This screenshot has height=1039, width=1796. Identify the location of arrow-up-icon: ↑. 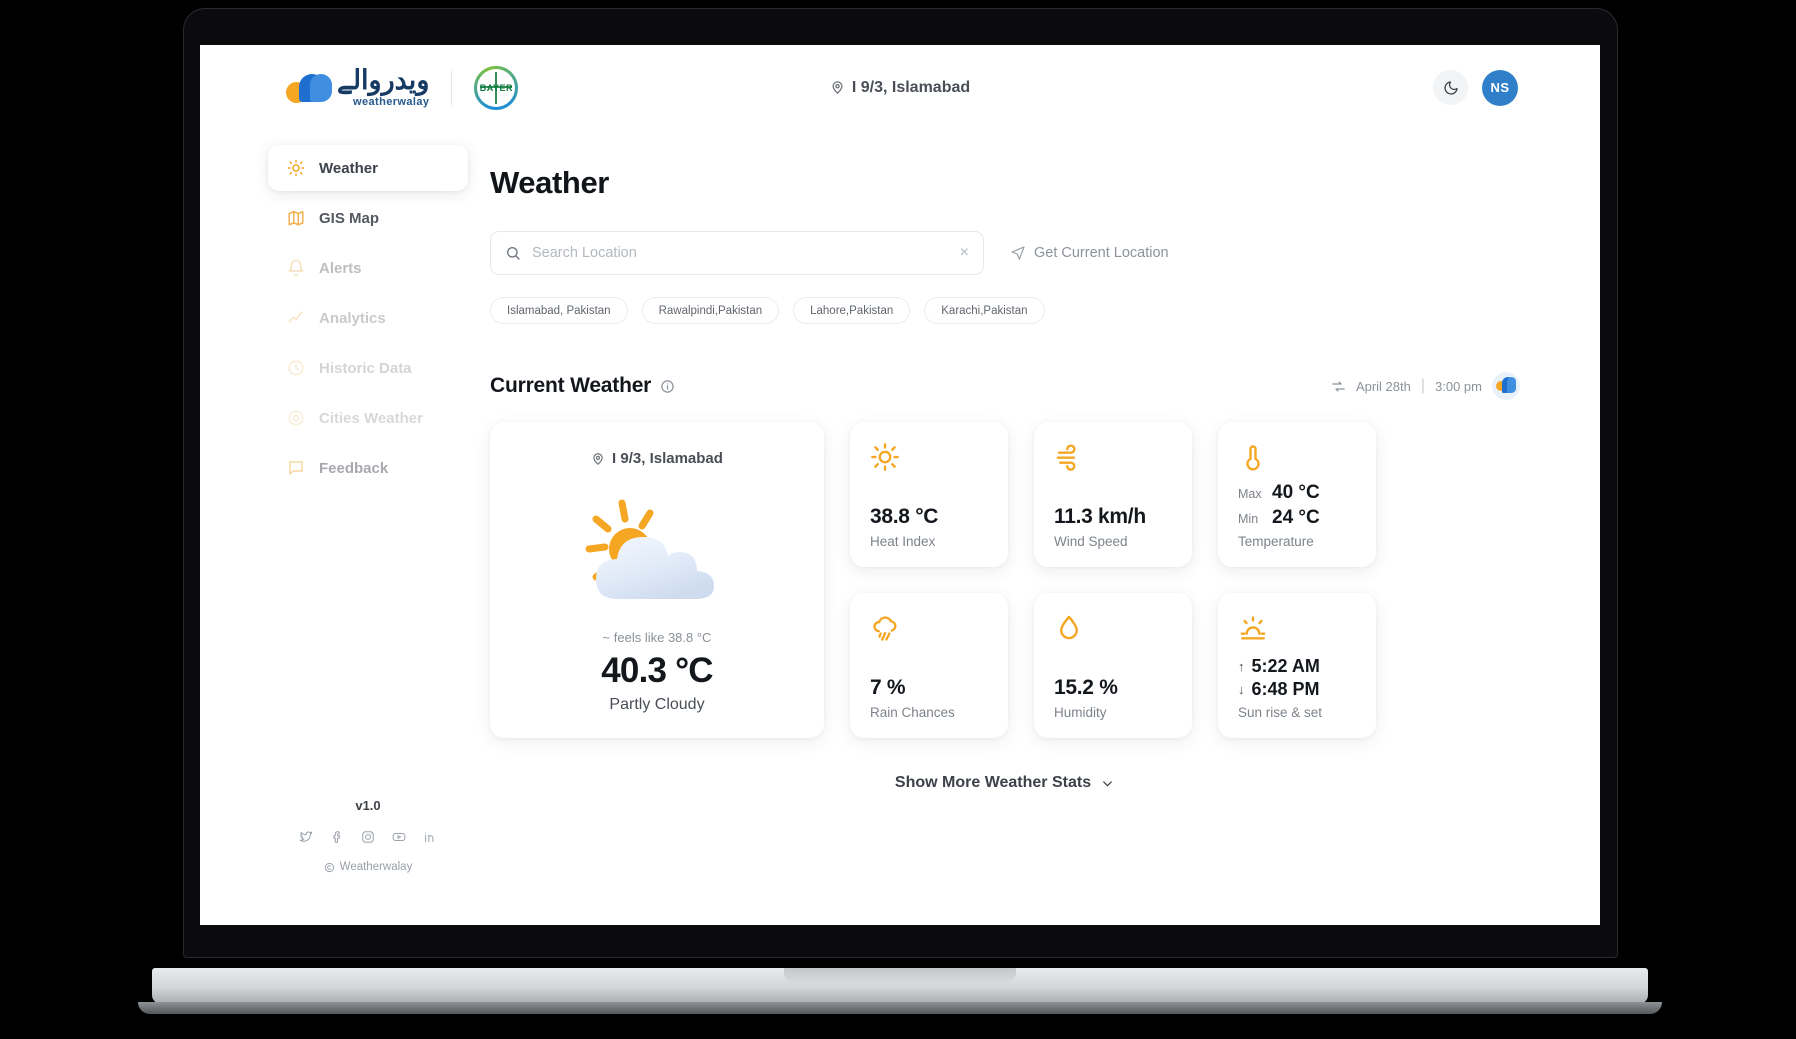
(1241, 666).